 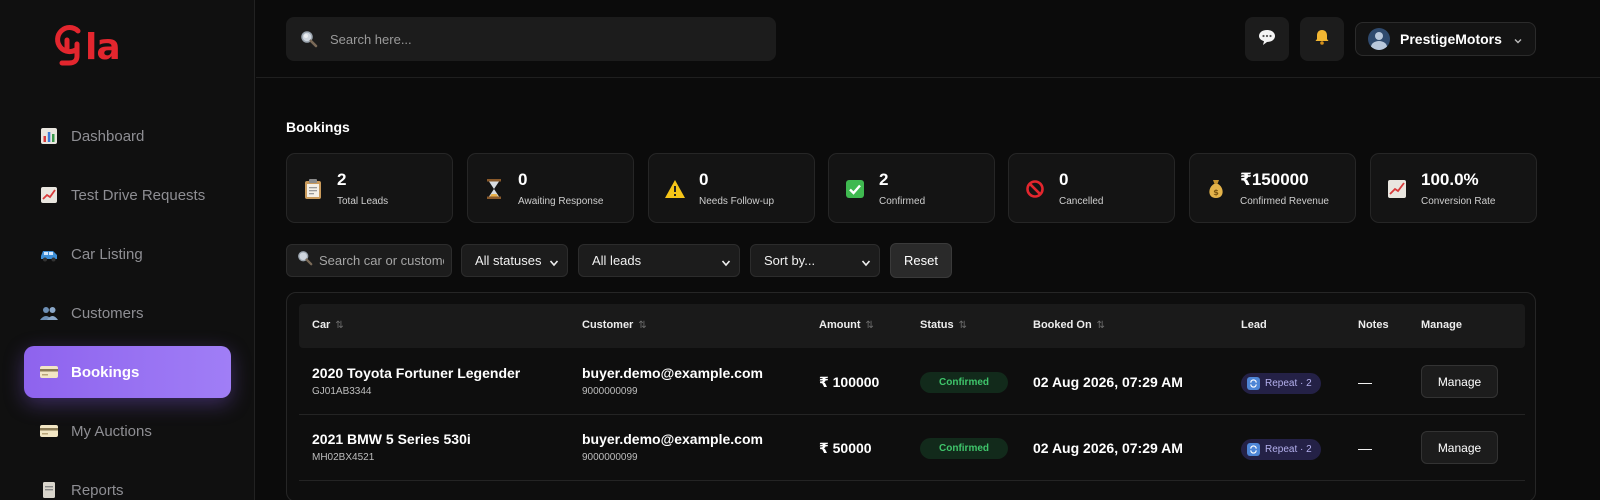 I want to click on user-name: PrestigeMotors, so click(x=1451, y=39).